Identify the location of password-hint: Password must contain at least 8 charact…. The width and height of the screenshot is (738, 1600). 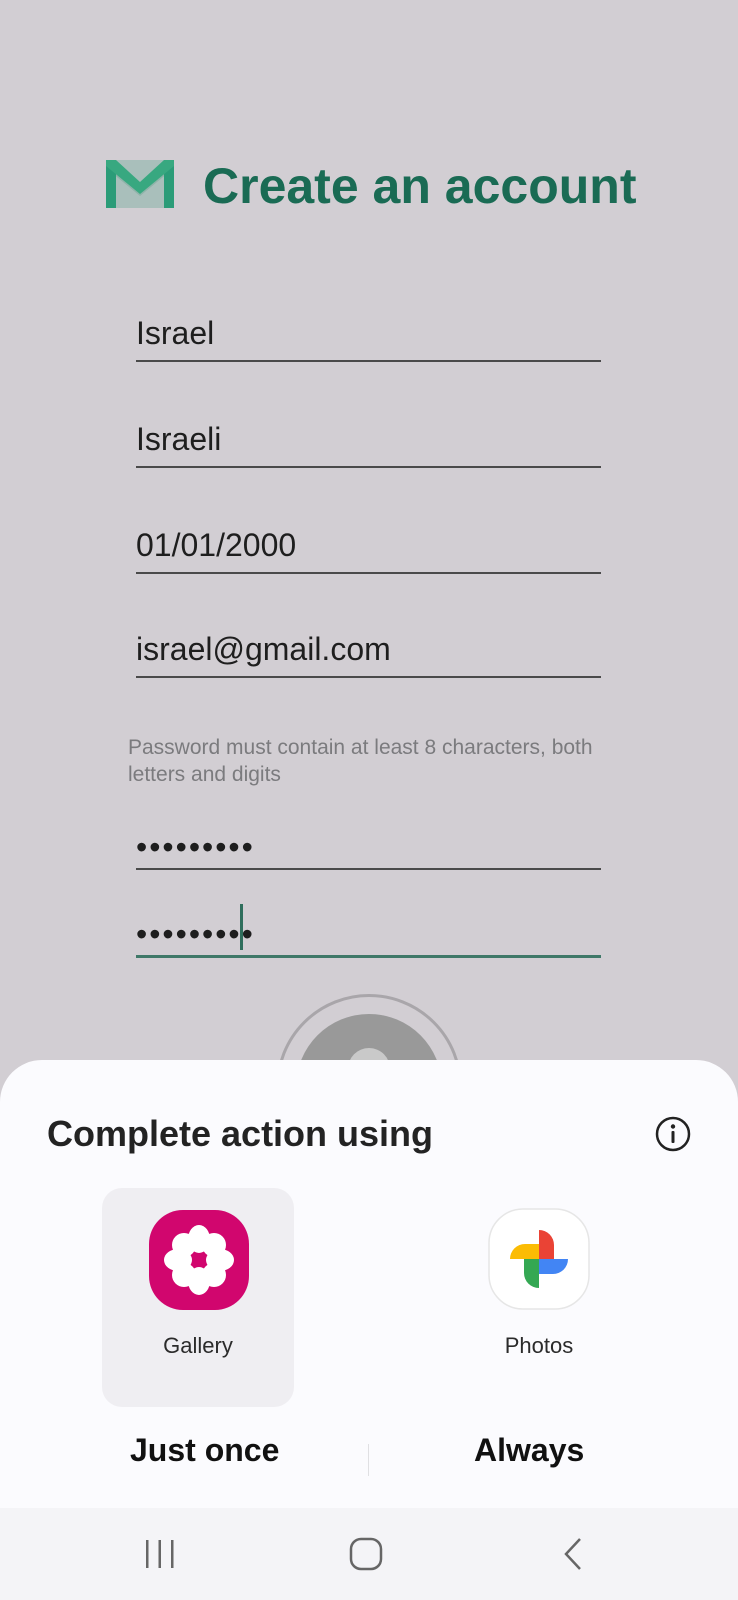
(360, 761).